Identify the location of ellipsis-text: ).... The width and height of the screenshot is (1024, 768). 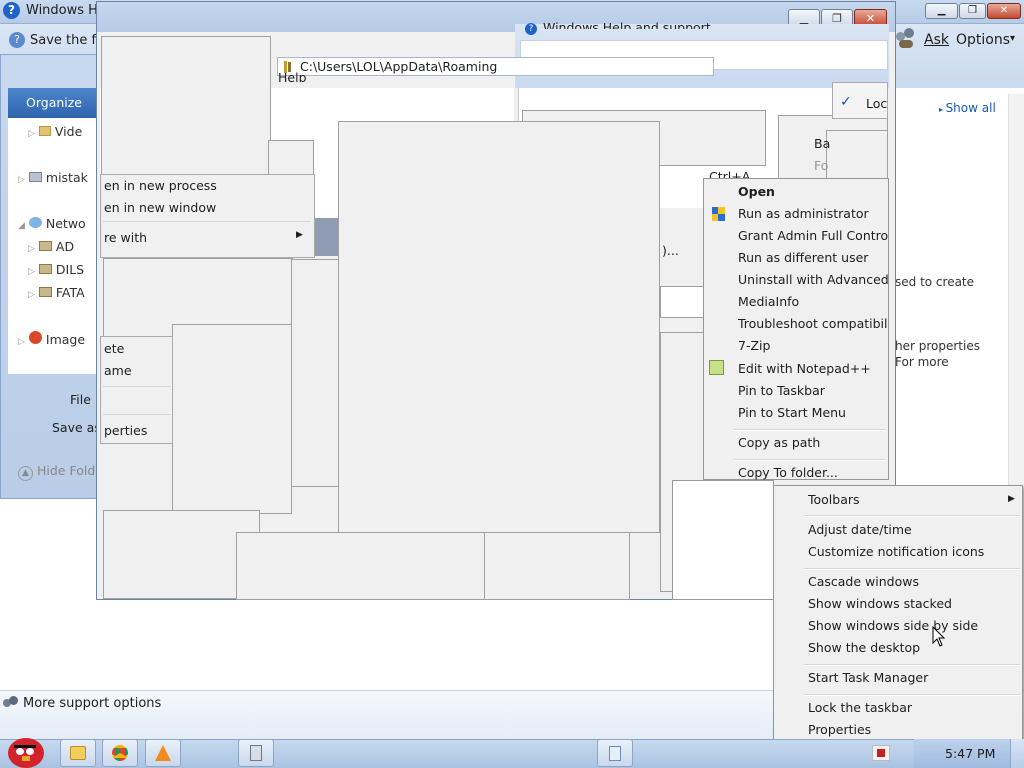
(670, 250).